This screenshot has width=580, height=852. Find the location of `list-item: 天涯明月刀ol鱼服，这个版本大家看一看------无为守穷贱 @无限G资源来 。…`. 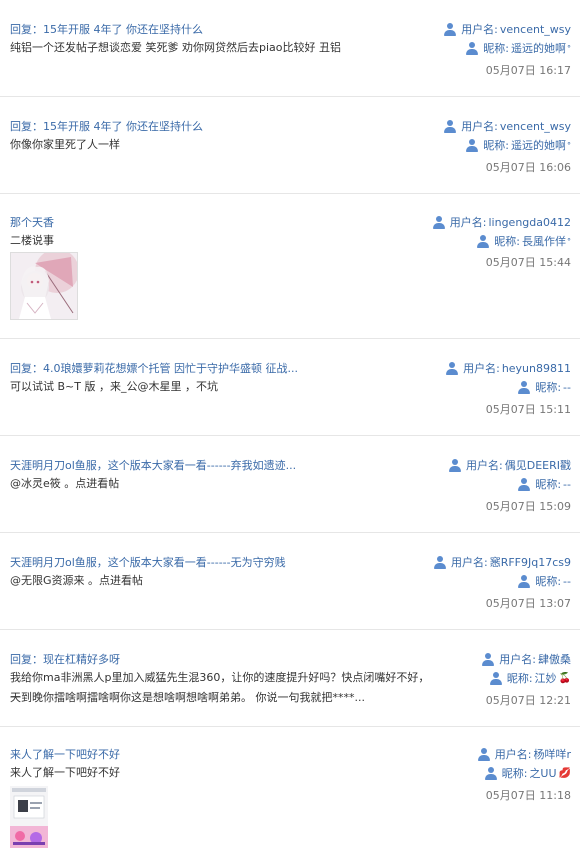

list-item: 天涯明月刀ol鱼服，这个版本大家看一看------无为守穷贱 @无限G资源来 。… is located at coordinates (290, 581).